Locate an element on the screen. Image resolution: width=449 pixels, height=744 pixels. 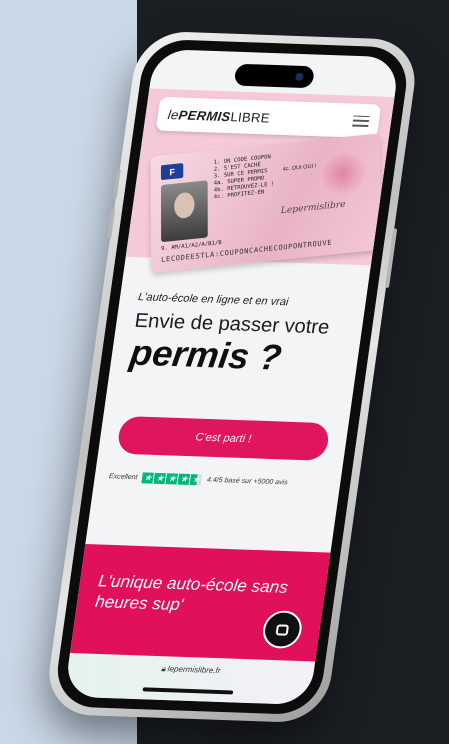
url-text: 🔒︎ lepermislibre.fr is located at coordinates (191, 670).